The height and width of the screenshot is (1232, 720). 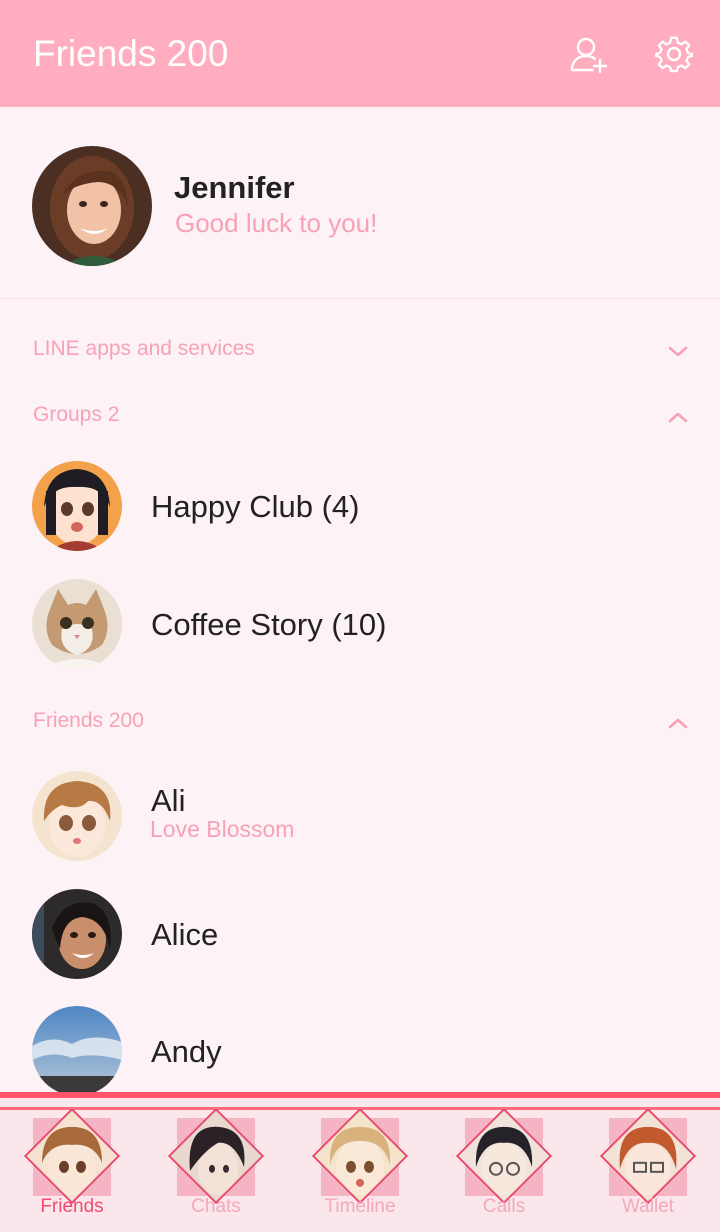 What do you see at coordinates (72, 1206) in the screenshot?
I see `tab-label: Friends` at bounding box center [72, 1206].